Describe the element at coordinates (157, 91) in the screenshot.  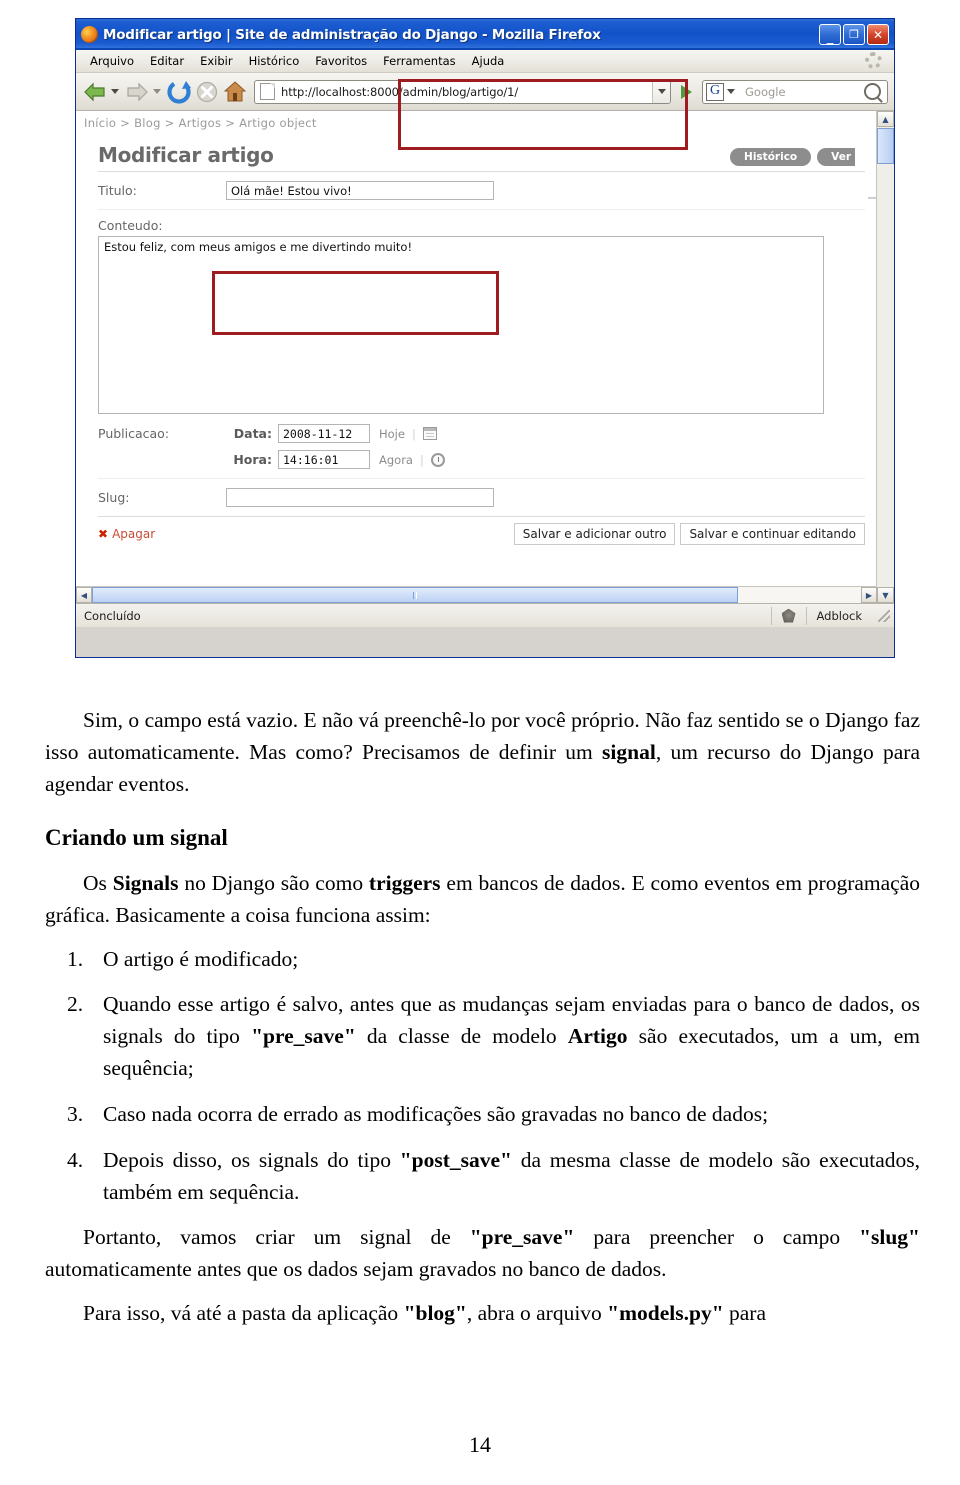
I see `forward-history-caret-icon` at that location.